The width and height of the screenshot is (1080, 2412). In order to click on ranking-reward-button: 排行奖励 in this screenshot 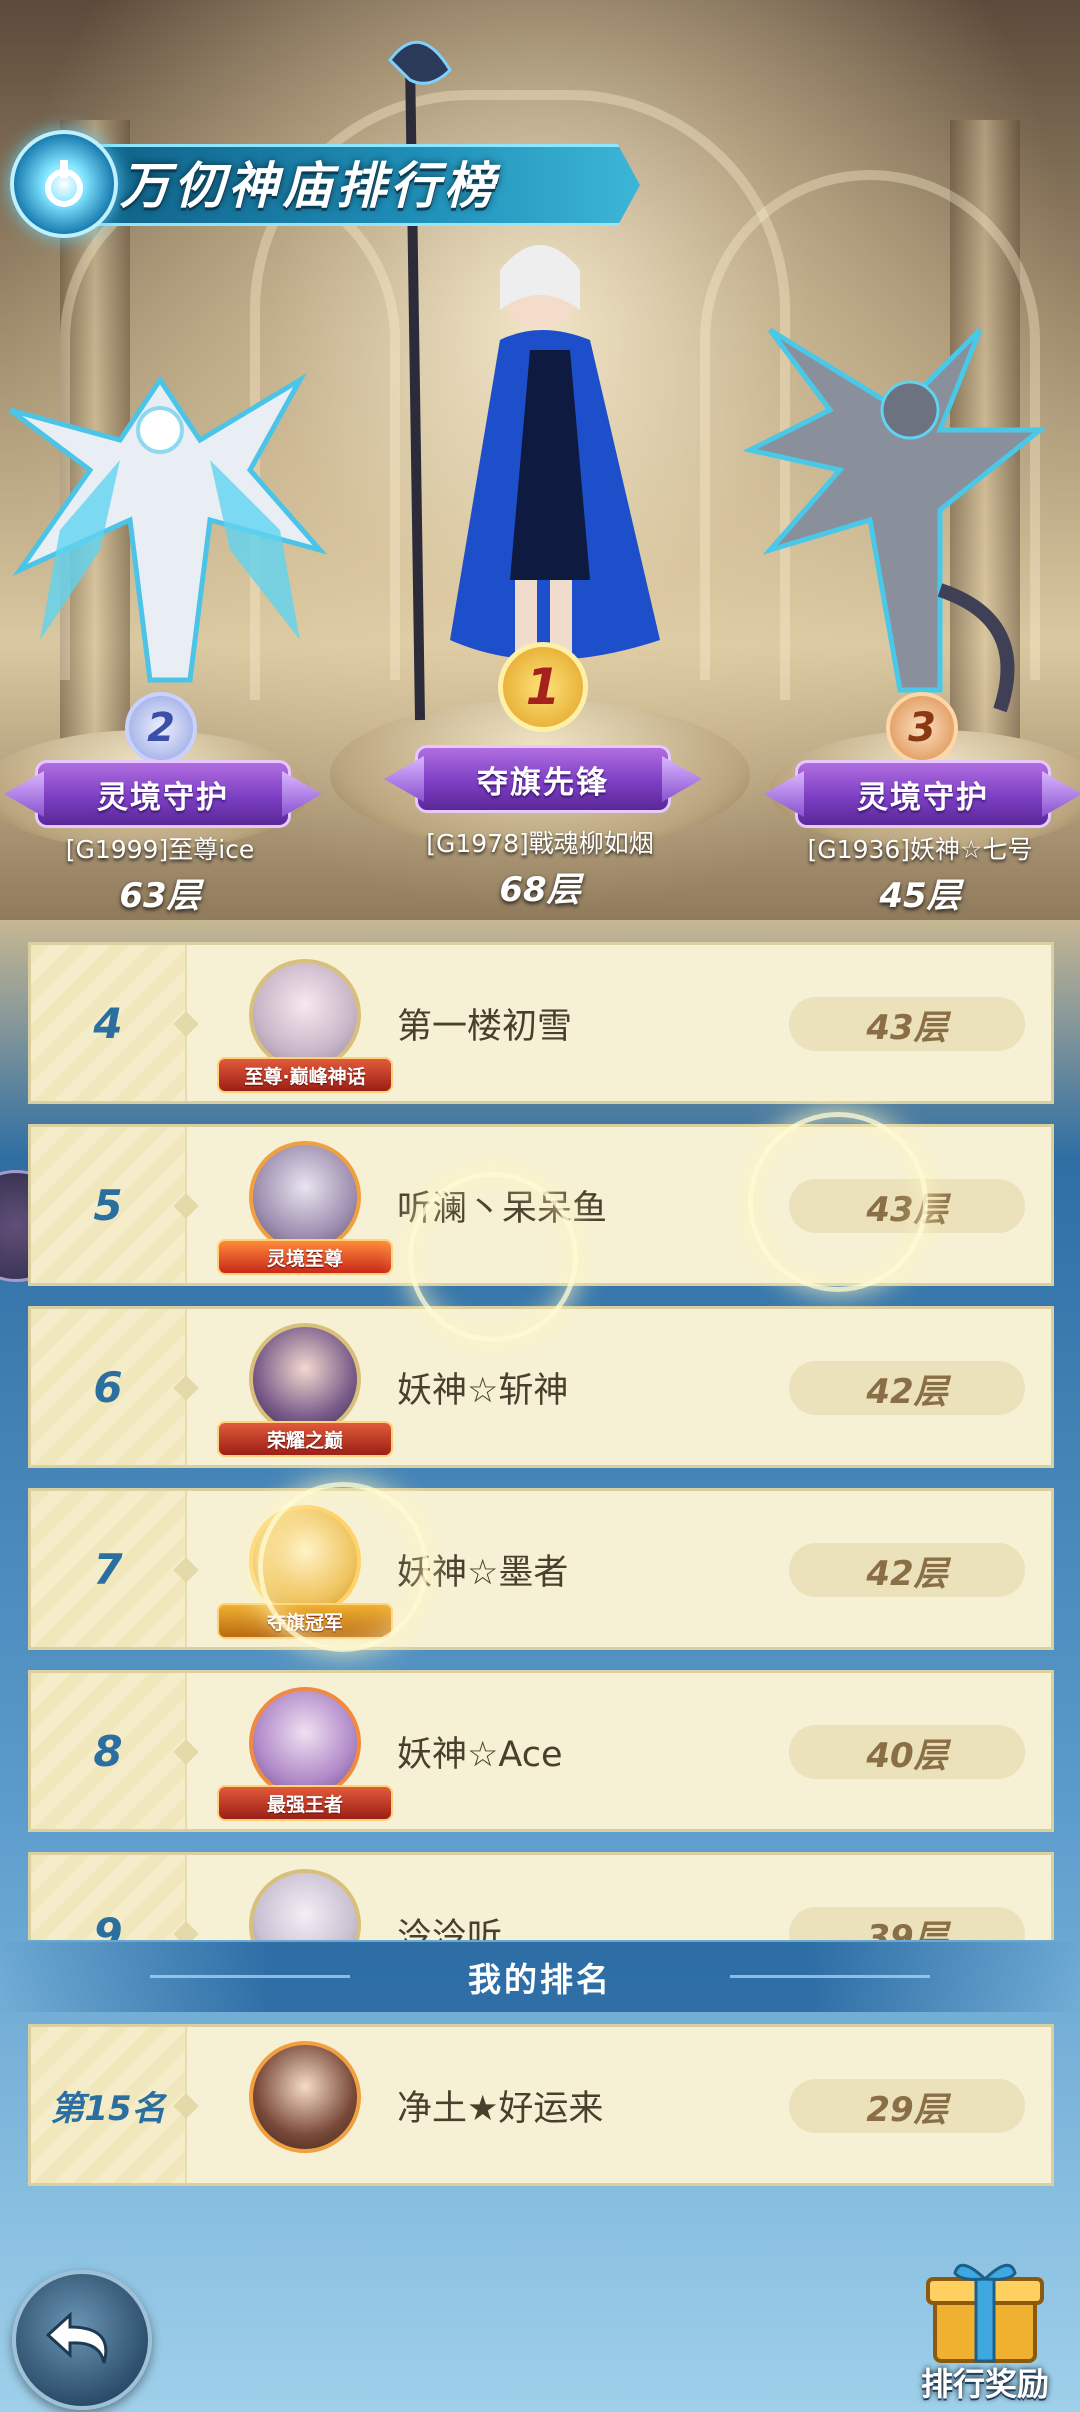, I will do `click(985, 2330)`.